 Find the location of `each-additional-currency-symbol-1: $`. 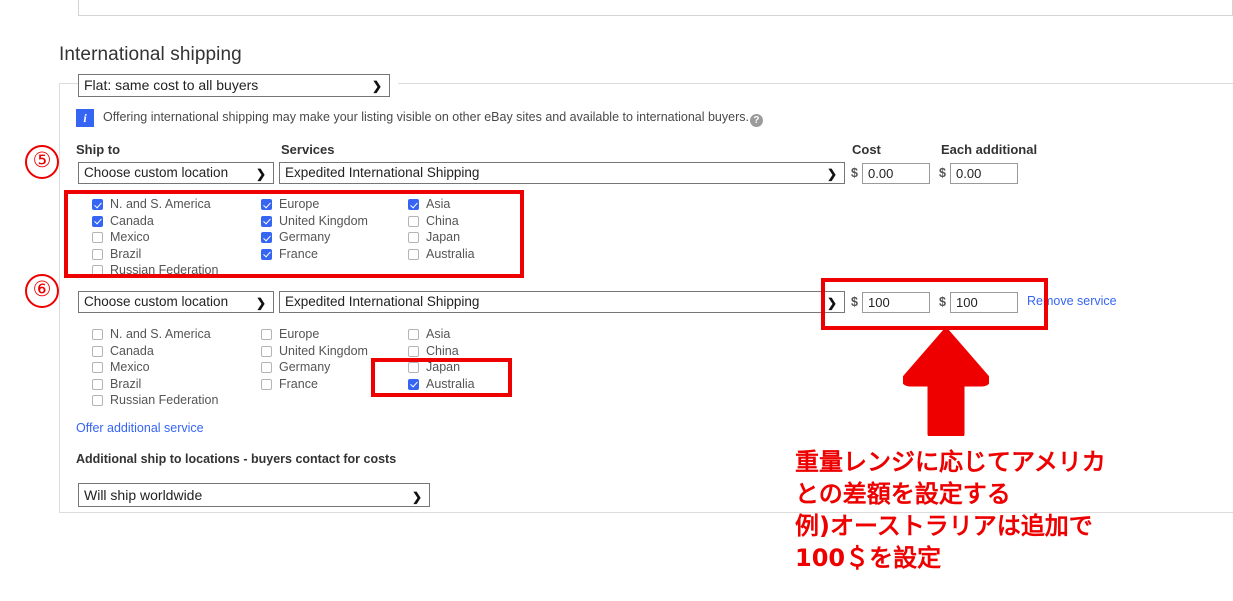

each-additional-currency-symbol-1: $ is located at coordinates (942, 173).